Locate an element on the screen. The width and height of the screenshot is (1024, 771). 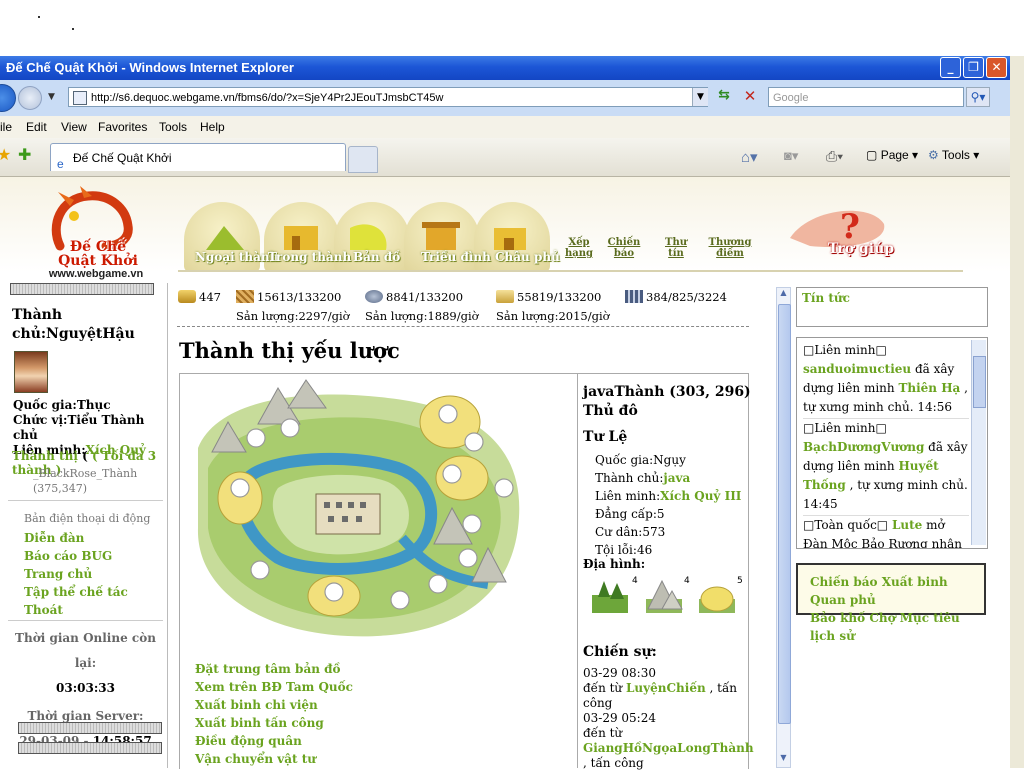
news-title: Tín tức is located at coordinates (826, 298).